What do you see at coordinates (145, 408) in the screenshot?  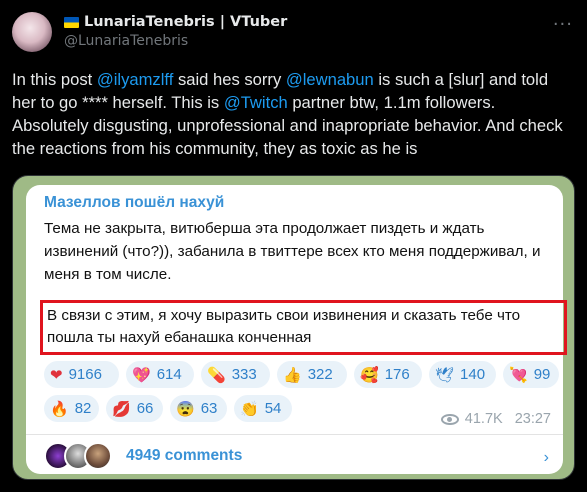 I see `reaction-count: 66` at bounding box center [145, 408].